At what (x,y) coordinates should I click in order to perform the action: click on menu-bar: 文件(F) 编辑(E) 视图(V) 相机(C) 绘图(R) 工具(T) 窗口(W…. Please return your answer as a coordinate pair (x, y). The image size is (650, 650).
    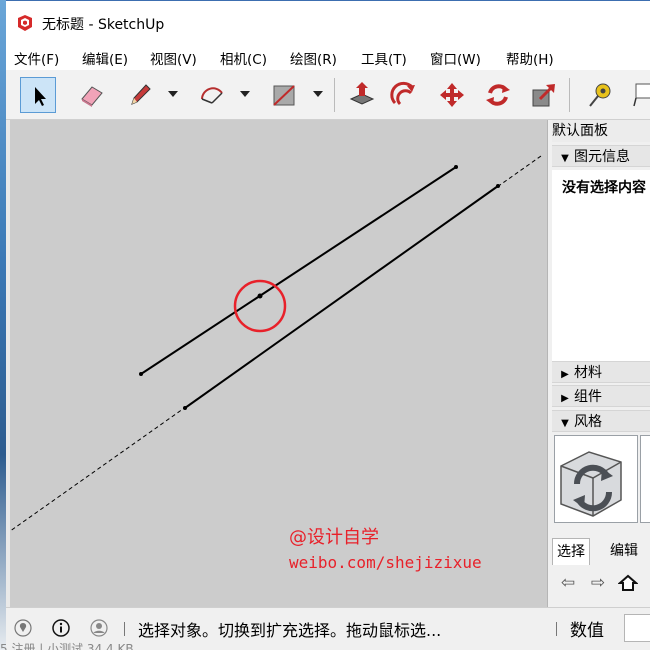
    Looking at the image, I should click on (328, 56).